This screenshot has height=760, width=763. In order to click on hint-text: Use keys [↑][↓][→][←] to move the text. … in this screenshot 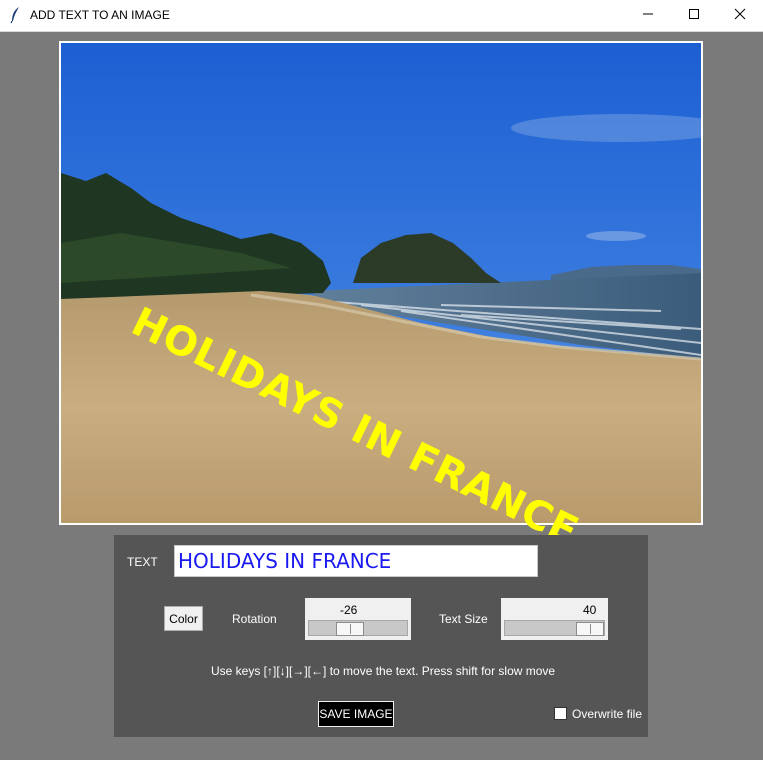, I will do `click(383, 671)`.